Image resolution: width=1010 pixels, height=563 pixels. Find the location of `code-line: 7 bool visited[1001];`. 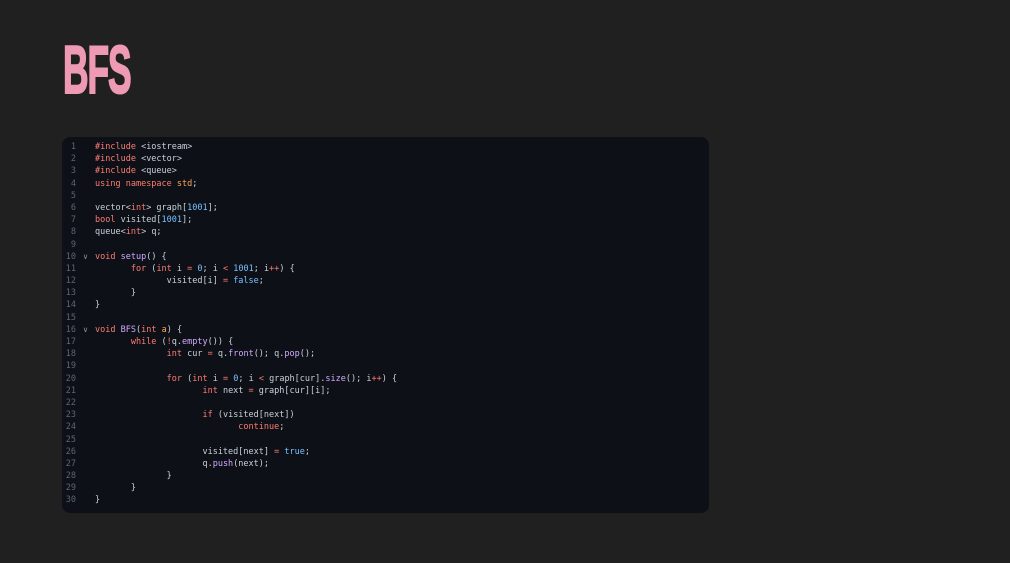

code-line: 7 bool visited[1001]; is located at coordinates (385, 220).